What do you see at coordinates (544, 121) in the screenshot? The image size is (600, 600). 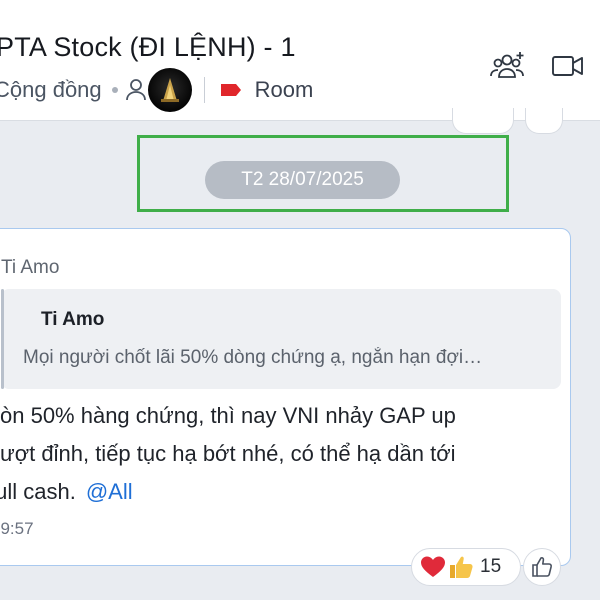 I see `previous-like-peek` at bounding box center [544, 121].